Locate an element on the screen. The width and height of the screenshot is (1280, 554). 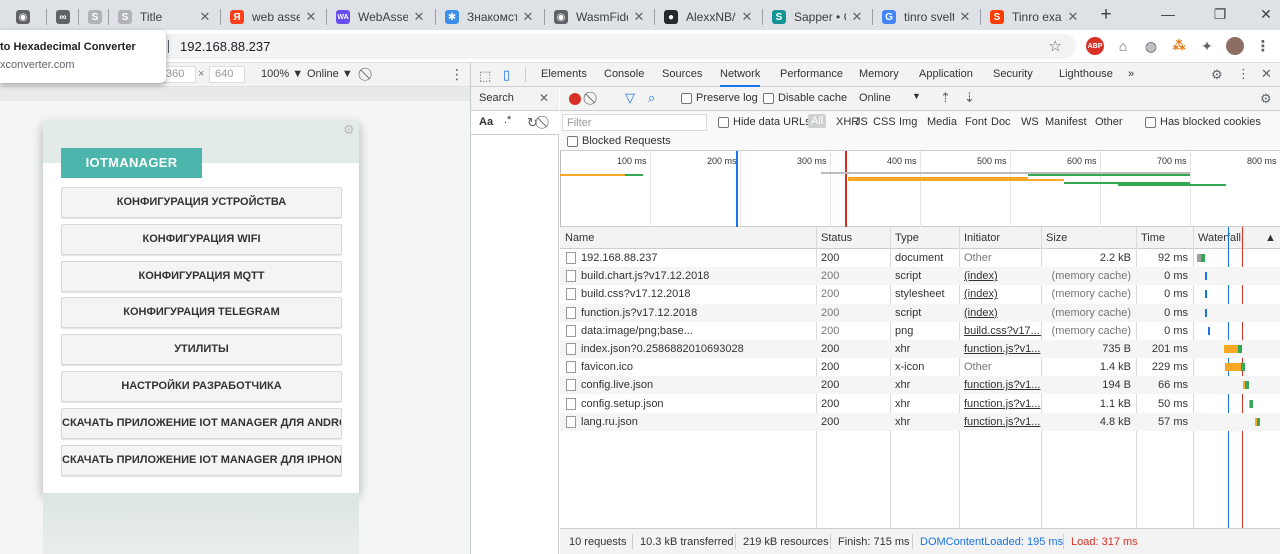
omnibox: 192.168.88.237 ☆ is located at coordinates (613, 46).